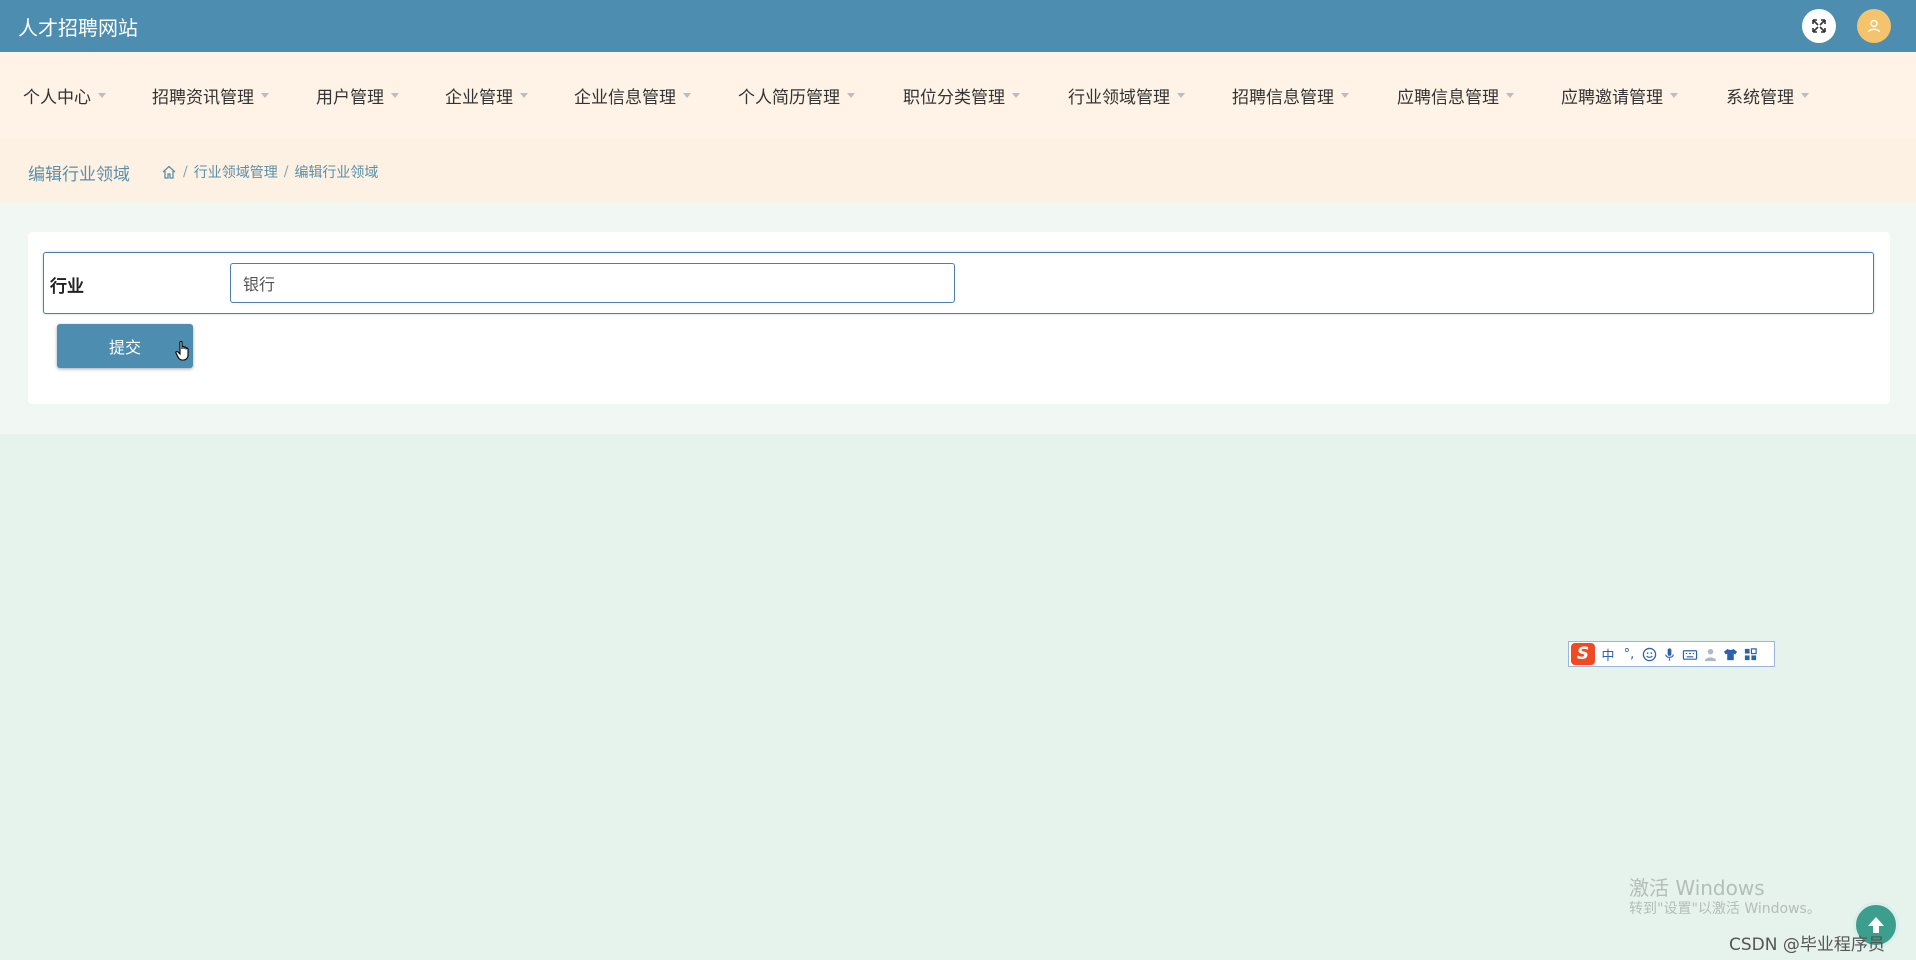 The image size is (1916, 960). I want to click on nav-label: 个人中心, so click(57, 98).